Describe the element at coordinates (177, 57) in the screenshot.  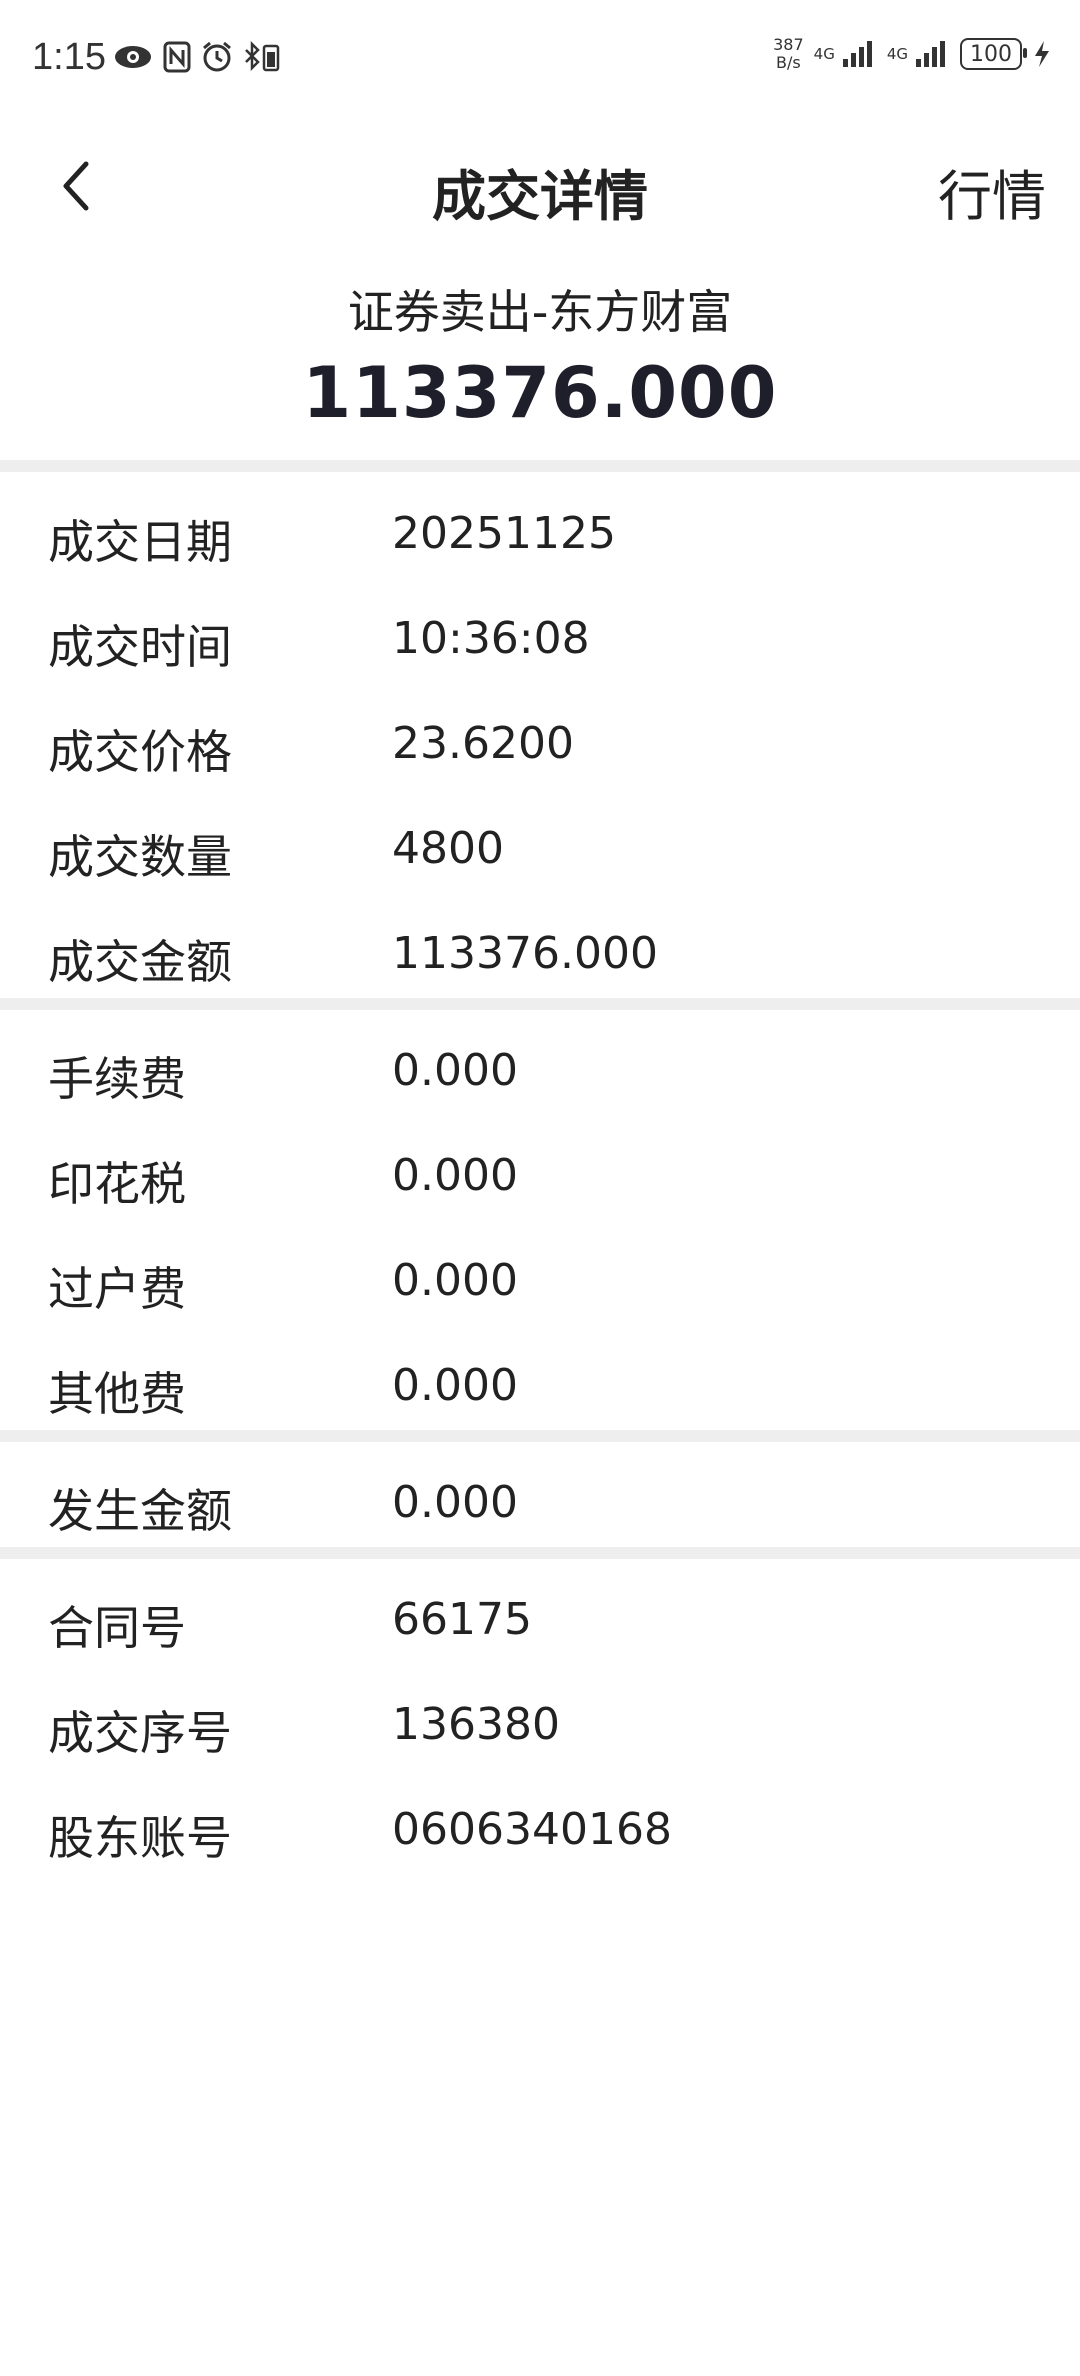
I see `nfc-icon` at that location.